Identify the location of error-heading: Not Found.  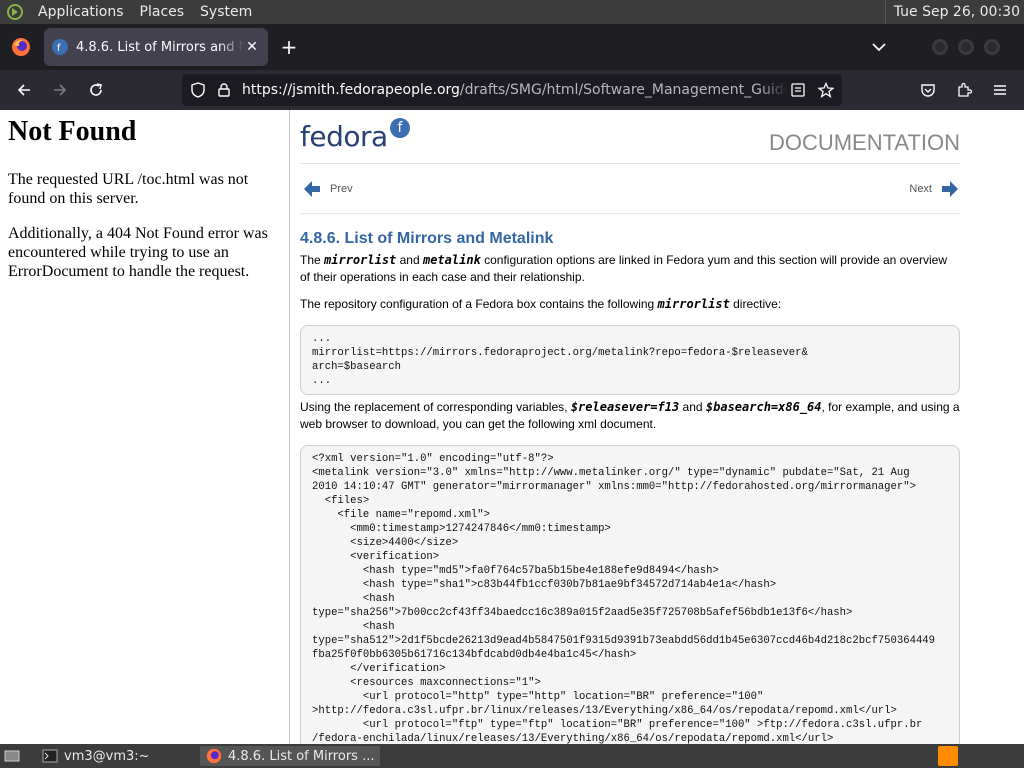
(72, 131).